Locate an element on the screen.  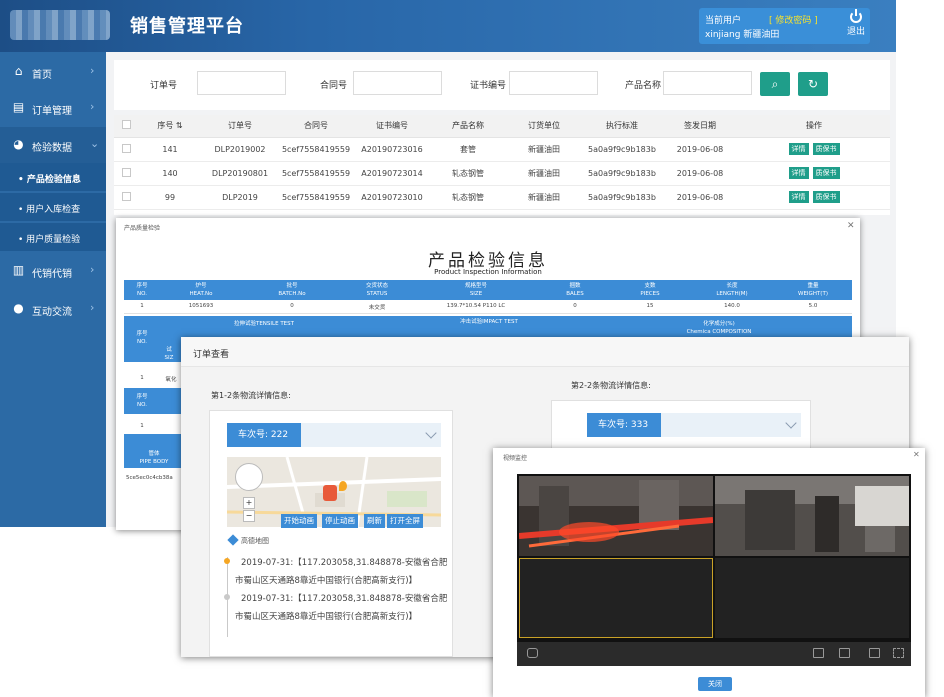
top-bar: 销售管理平台 当前用户 [ 修改密码 ] xinjiang 新疆油田 退出 is located at coordinates (448, 26).